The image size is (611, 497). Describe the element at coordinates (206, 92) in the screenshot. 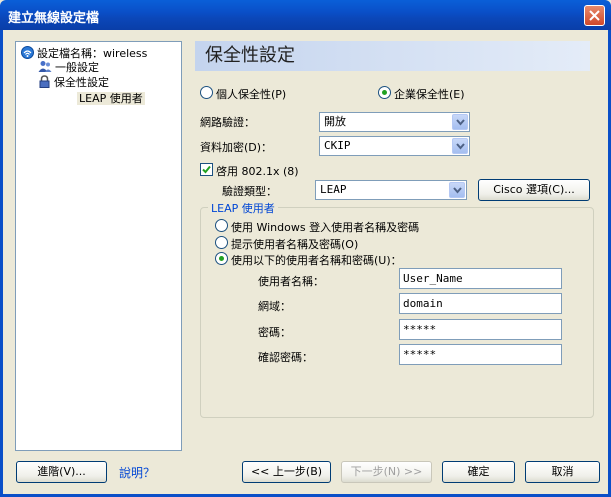

I see `personal-security-radio` at that location.